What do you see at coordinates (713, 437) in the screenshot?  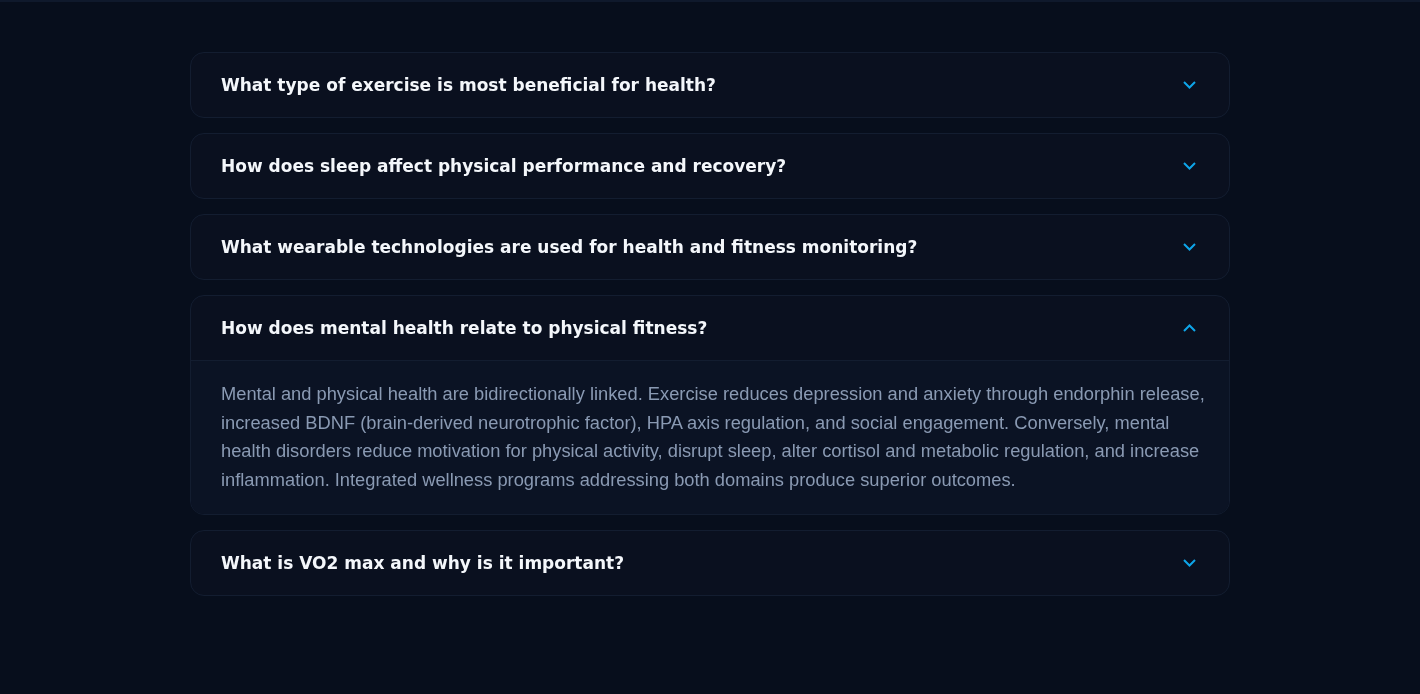 I see `faq-answer: Mental and physical health are bidirectionally linked. Exercise reduces depression and anxiety through endorphin release, increased BDNF (brain-derived neurotrophic factor), HPA axis regulation, and social engagement. Conversely, mental health disorders reduce motivation for physical activity, disrupt sleep, alter cortisol and metabolic regulation, and increase inflammation. Integrated wellness programs addressing both domains produce superior outcomes.` at bounding box center [713, 437].